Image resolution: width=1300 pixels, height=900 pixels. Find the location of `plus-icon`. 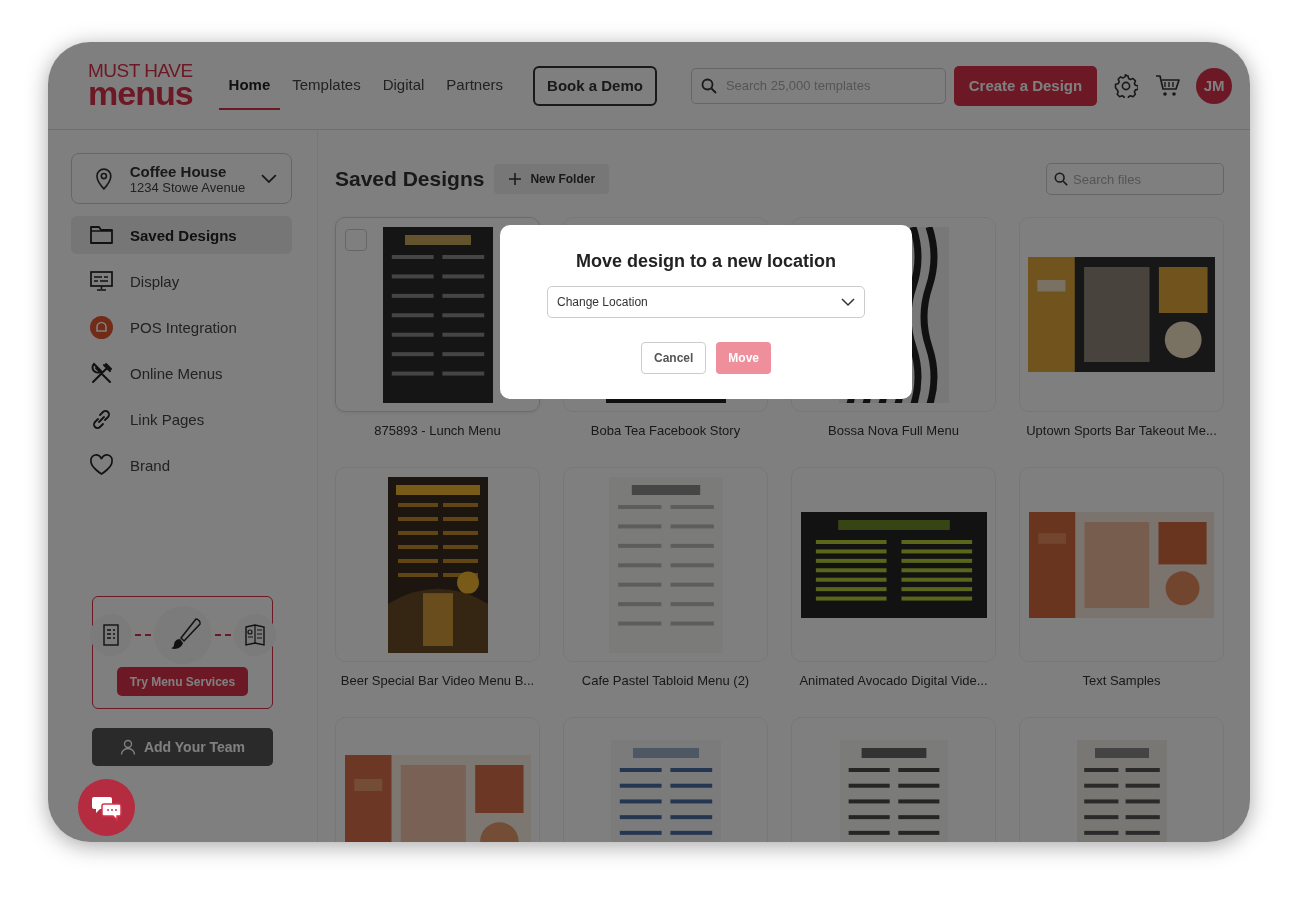

plus-icon is located at coordinates (515, 179).